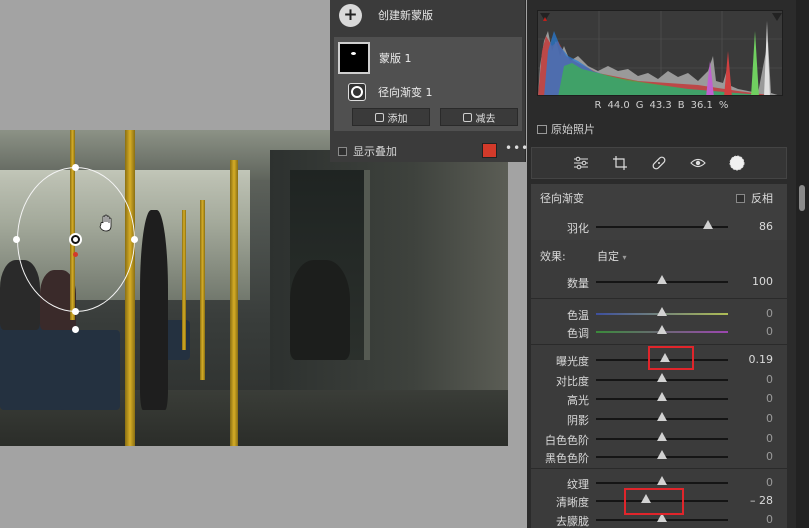  I want to click on create-mask-button: +, so click(350, 15).